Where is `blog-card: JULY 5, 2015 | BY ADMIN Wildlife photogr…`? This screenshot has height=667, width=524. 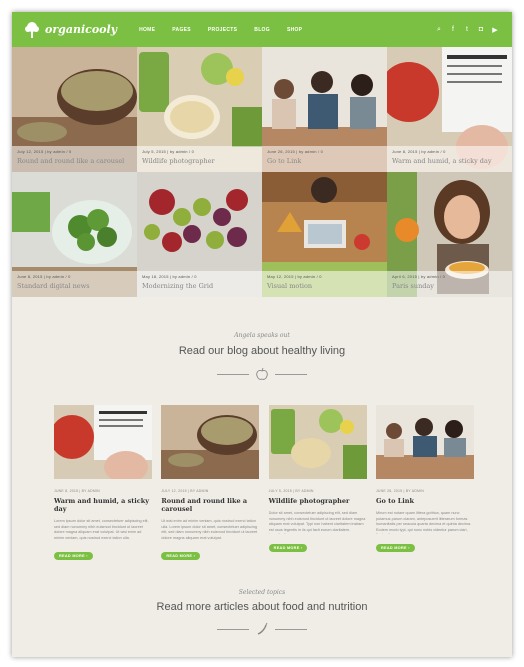 blog-card: JULY 5, 2015 | BY ADMIN Wildlife photogr… is located at coordinates (317, 490).